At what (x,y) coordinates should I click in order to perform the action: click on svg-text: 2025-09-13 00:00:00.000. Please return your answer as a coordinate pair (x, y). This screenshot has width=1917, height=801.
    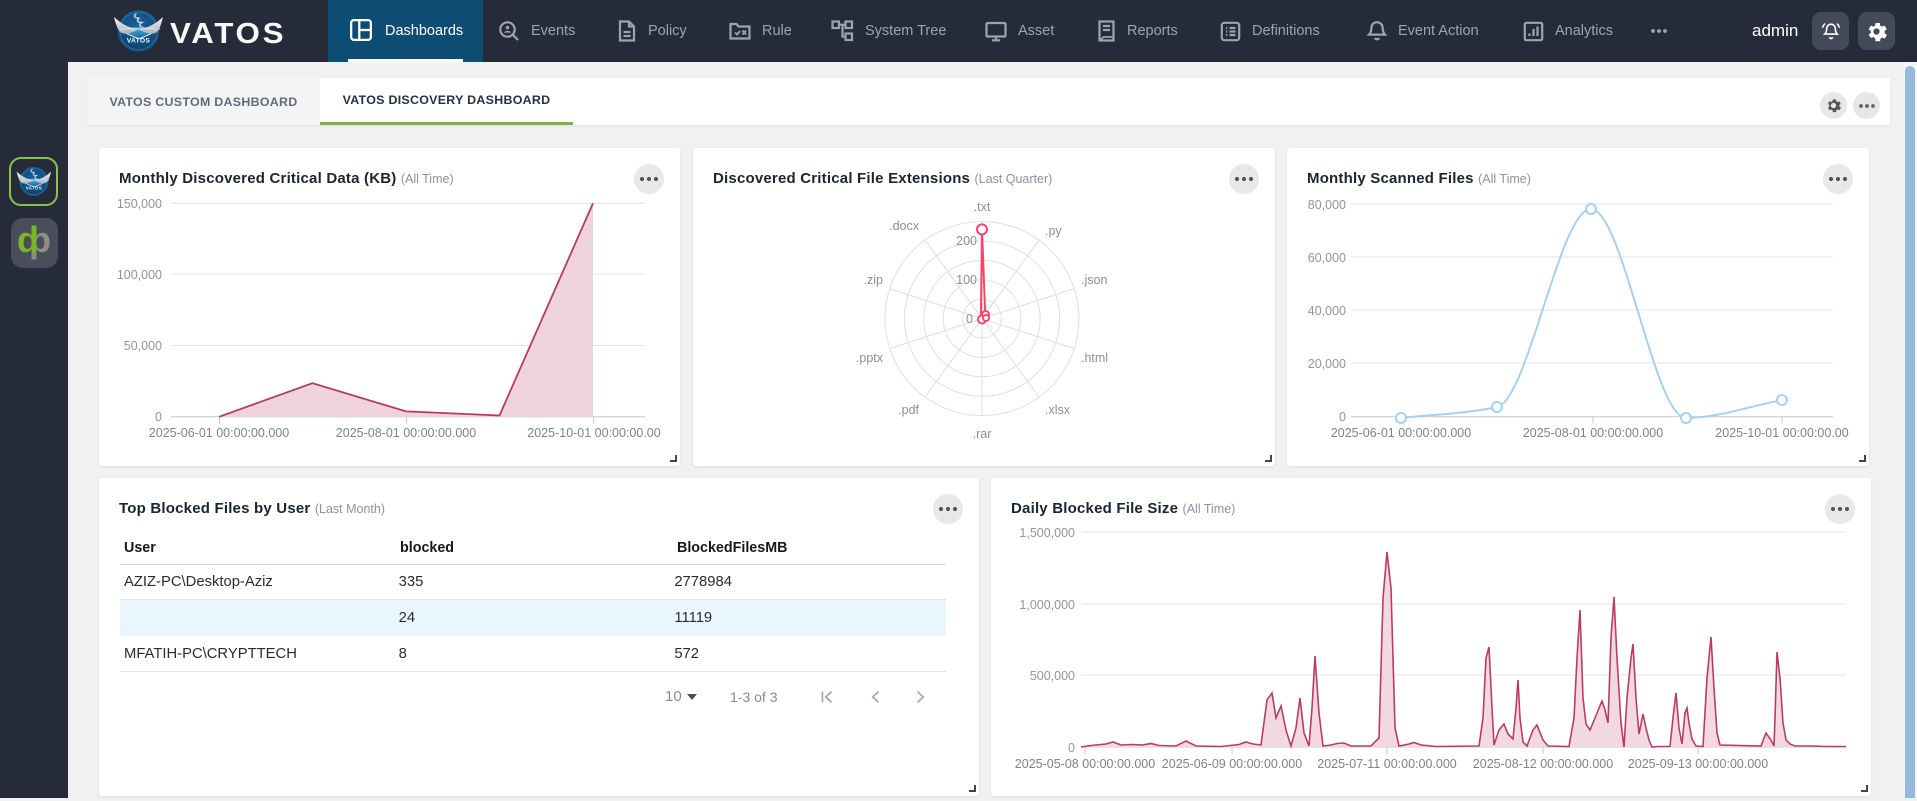
    Looking at the image, I should click on (1698, 764).